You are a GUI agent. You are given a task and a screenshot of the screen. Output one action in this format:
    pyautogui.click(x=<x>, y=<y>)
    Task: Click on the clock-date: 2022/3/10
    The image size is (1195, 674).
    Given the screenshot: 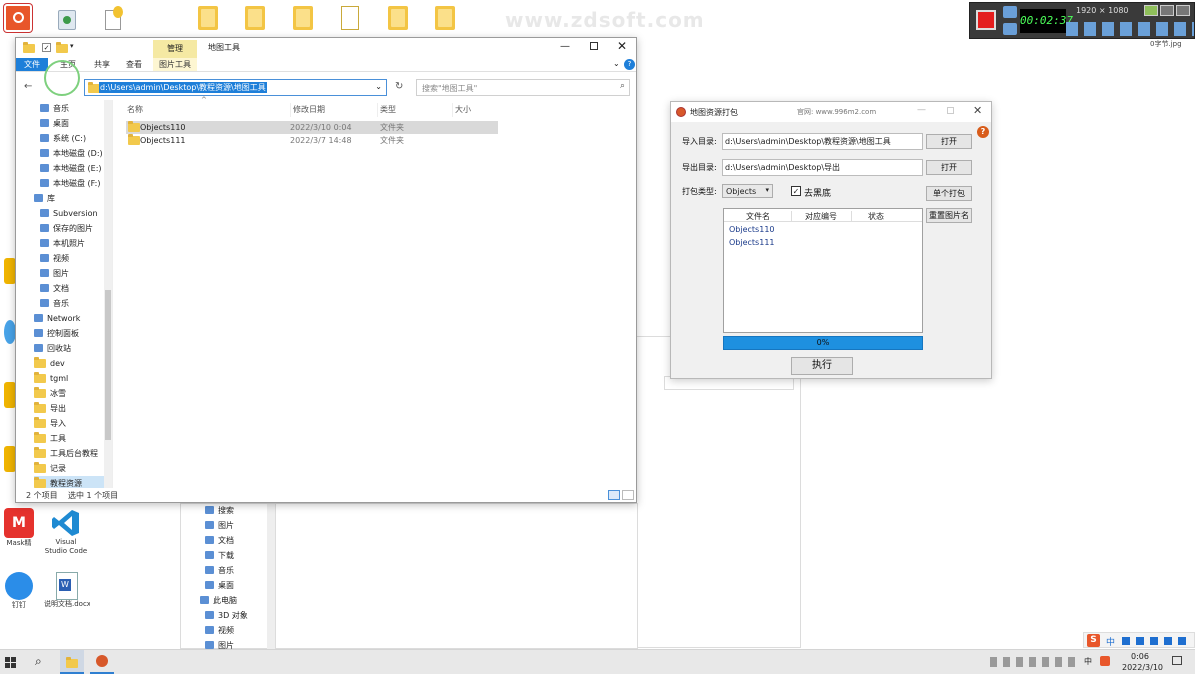 What is the action you would take?
    pyautogui.click(x=1142, y=667)
    